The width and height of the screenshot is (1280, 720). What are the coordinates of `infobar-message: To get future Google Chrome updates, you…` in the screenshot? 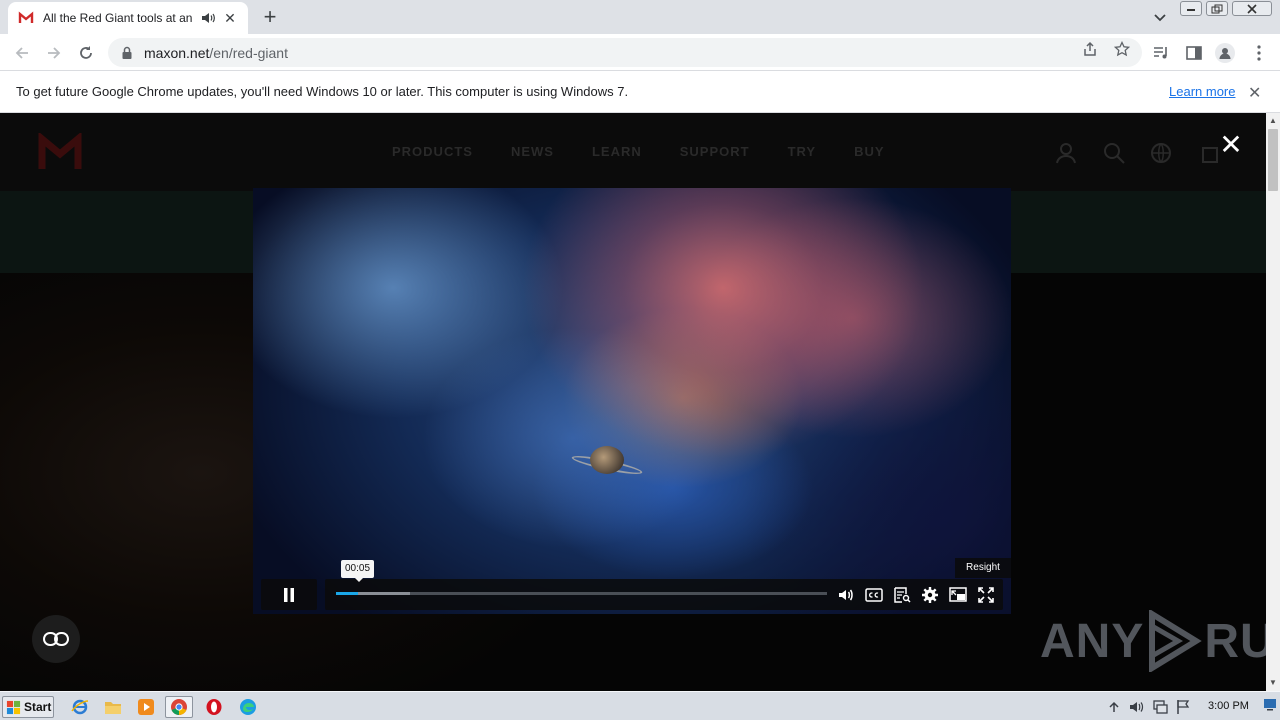 It's located at (322, 91).